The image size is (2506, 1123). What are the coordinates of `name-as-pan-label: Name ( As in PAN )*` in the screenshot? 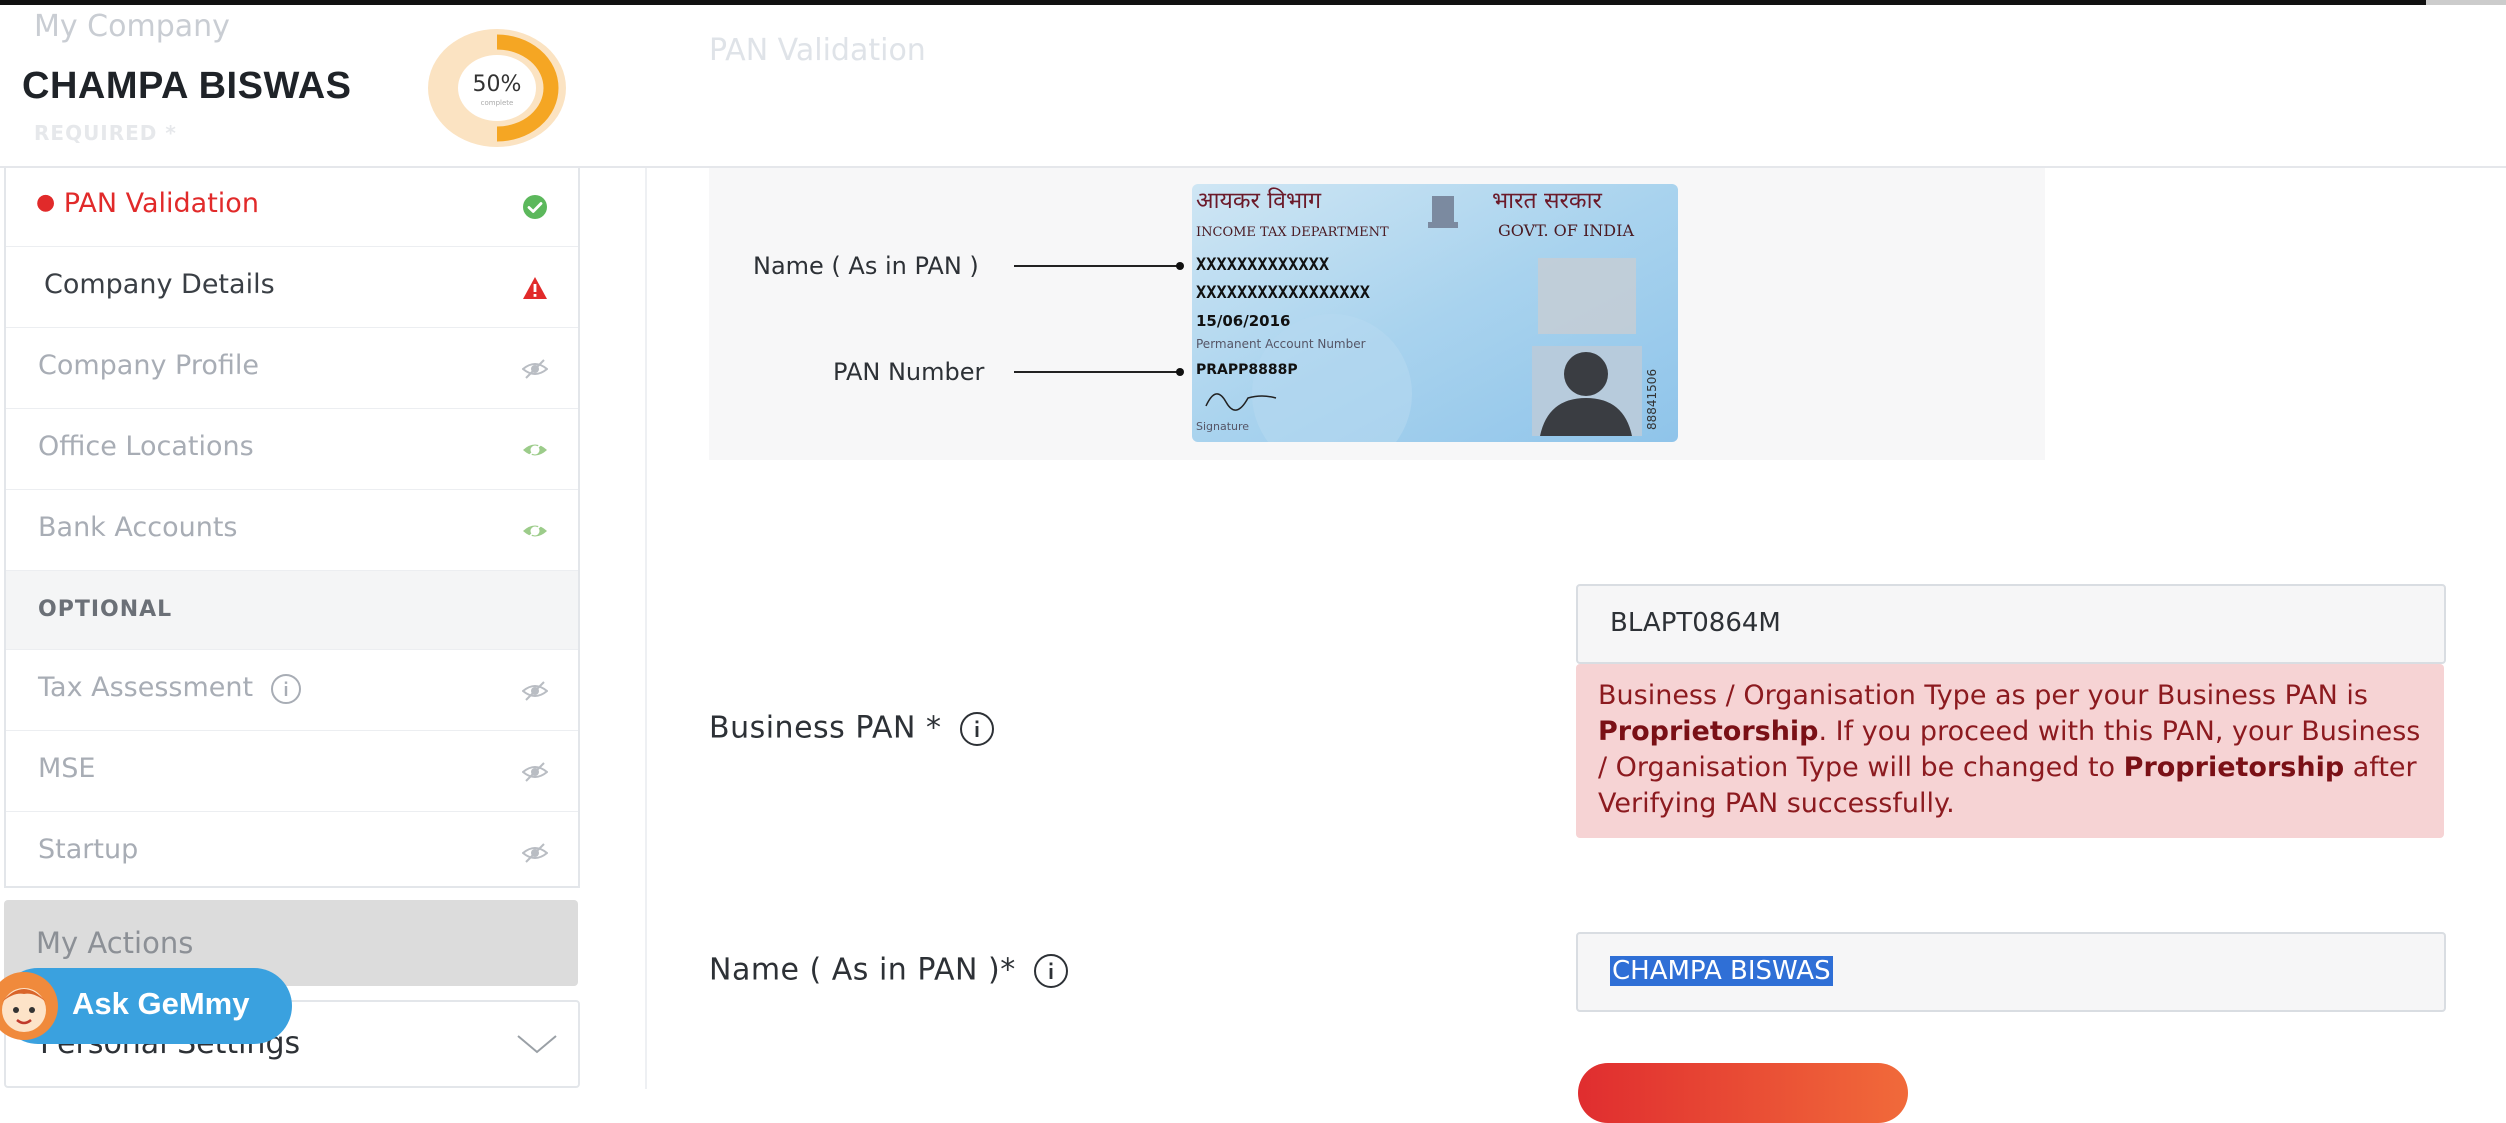 It's located at (889, 971).